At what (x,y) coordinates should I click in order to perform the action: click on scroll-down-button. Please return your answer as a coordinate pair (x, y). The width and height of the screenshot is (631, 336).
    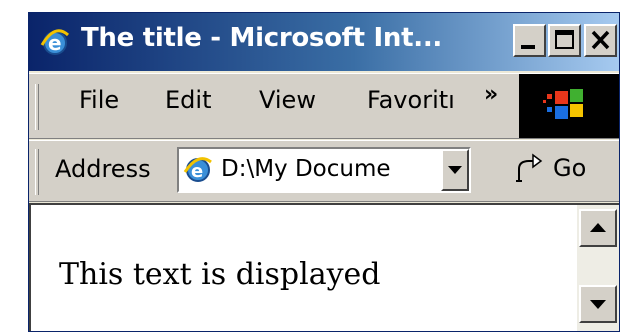
    Looking at the image, I should click on (598, 304).